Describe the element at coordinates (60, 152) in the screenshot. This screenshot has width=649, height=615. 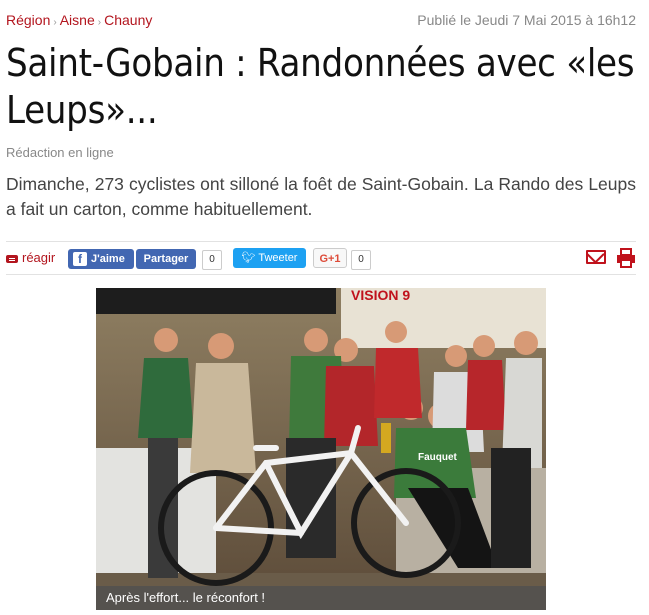
I see `article-author: Rédaction en ligne` at that location.